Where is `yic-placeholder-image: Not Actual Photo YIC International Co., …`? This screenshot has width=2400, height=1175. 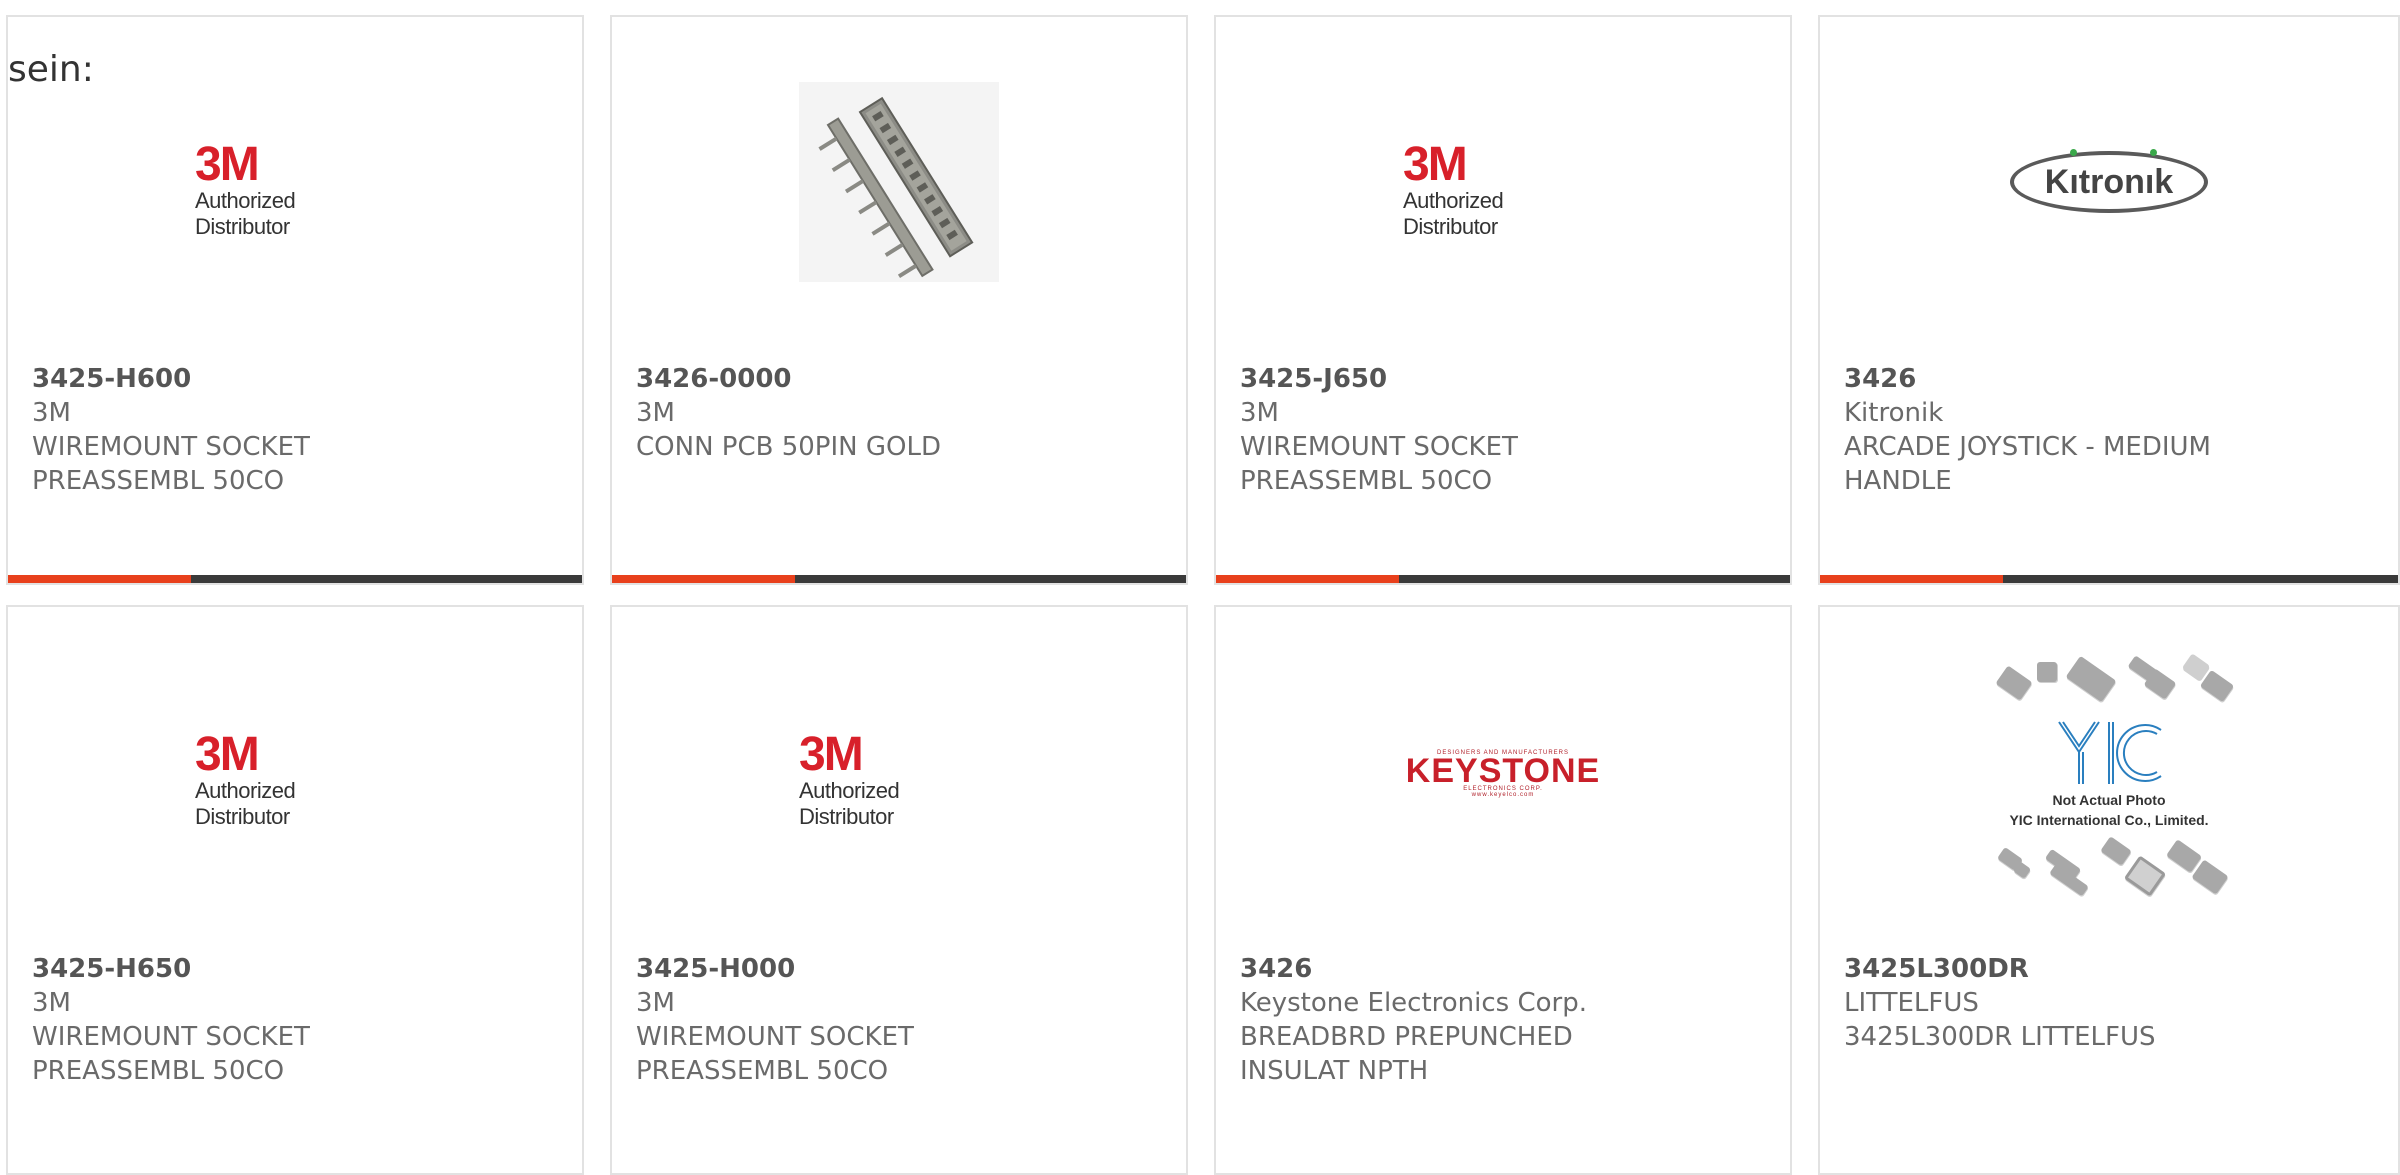 yic-placeholder-image: Not Actual Photo YIC International Co., … is located at coordinates (2109, 774).